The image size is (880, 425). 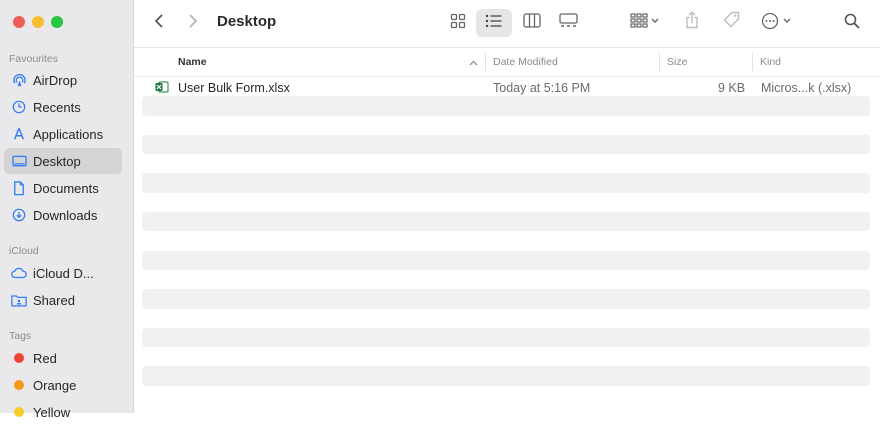 I want to click on file-size: 9 KB, so click(x=732, y=88).